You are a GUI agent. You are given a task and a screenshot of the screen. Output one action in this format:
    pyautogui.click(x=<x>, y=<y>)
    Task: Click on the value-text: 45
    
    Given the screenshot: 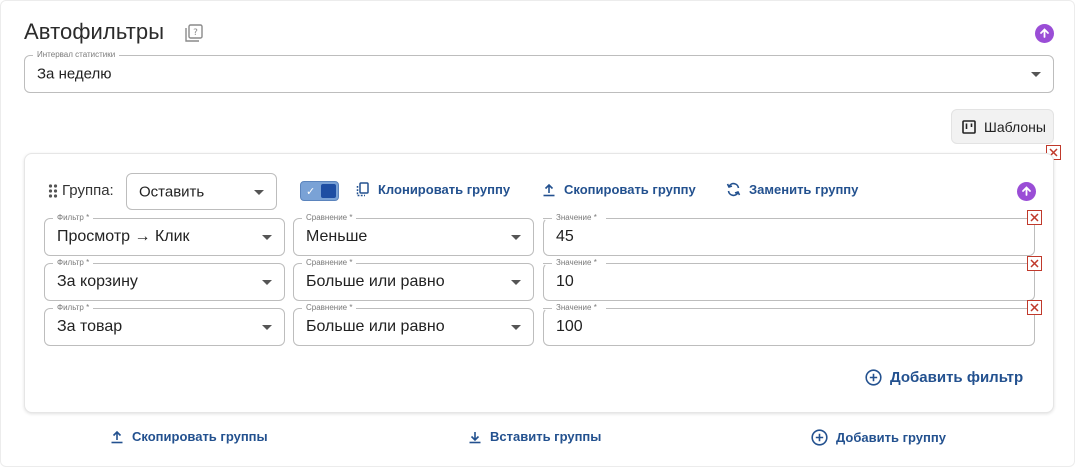 What is the action you would take?
    pyautogui.click(x=565, y=236)
    